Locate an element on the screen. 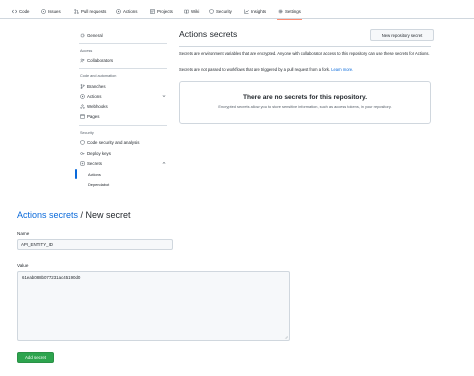 The height and width of the screenshot is (376, 474). tab-label: Actions is located at coordinates (130, 11).